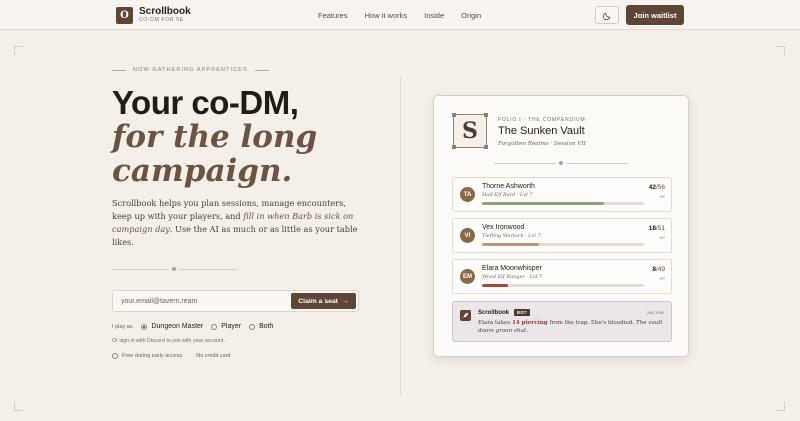 This screenshot has width=800, height=421. Describe the element at coordinates (467, 276) in the screenshot. I see `avatar: EM` at that location.